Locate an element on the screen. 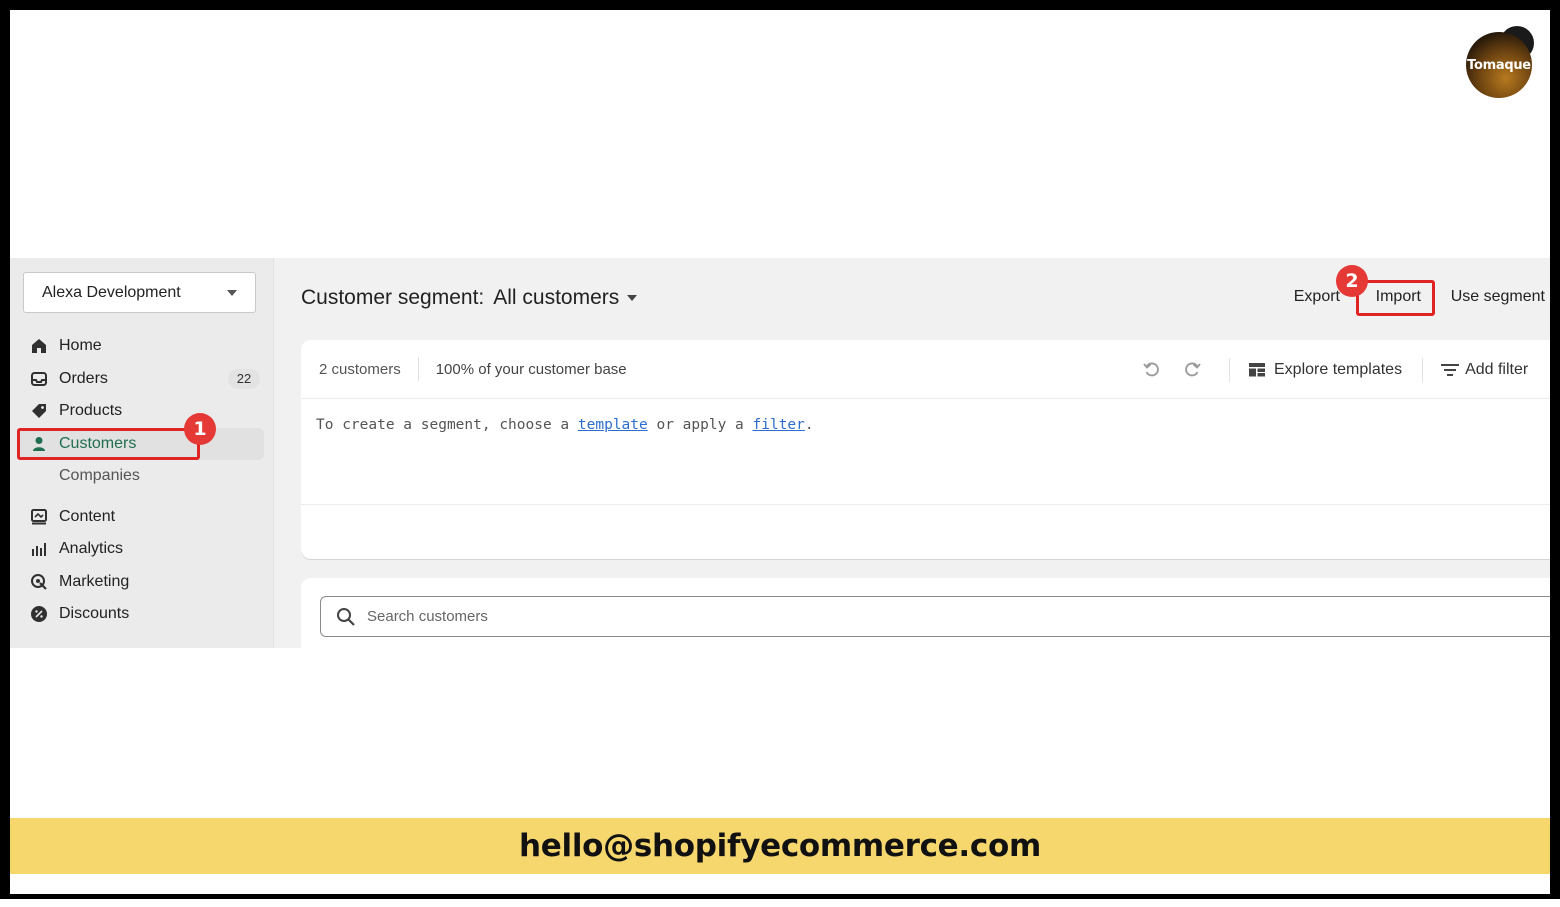  sidebar-item-label: Home is located at coordinates (80, 346).